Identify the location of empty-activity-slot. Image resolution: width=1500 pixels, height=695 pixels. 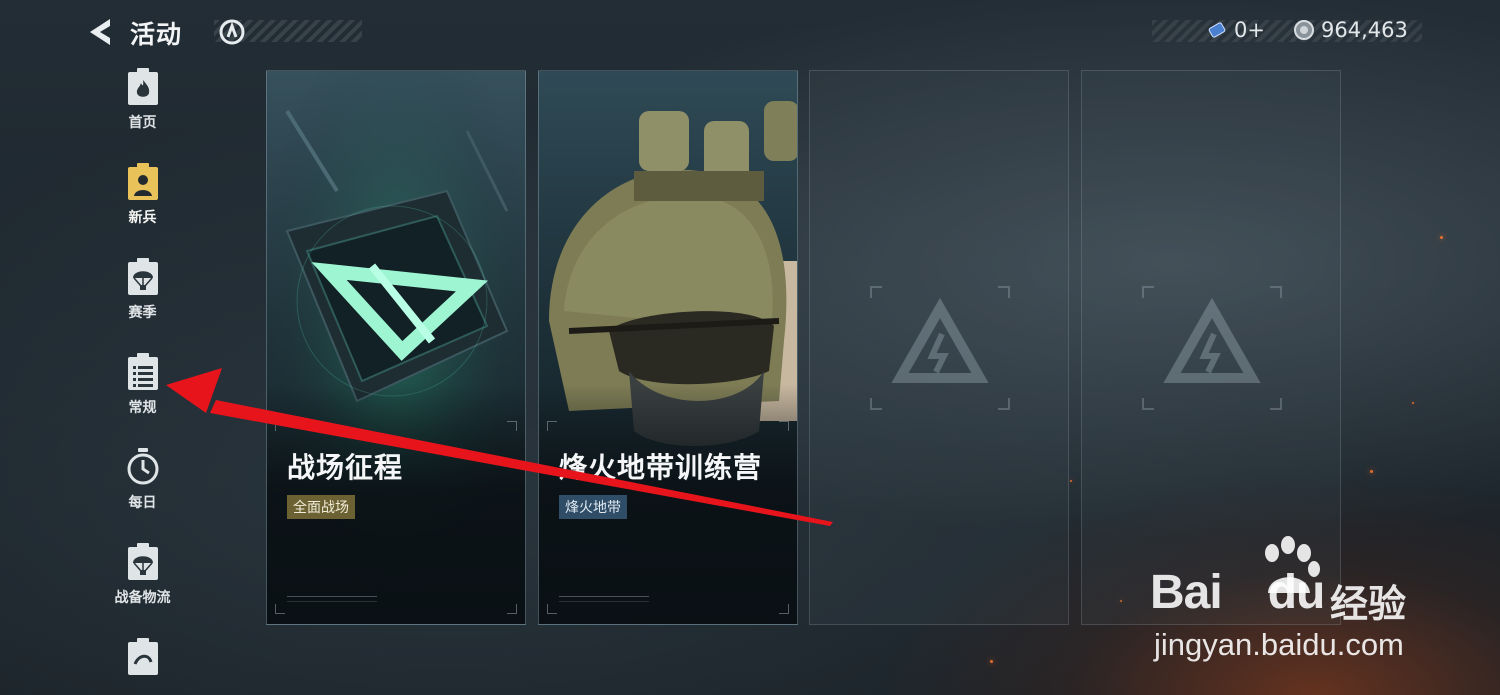
(939, 347).